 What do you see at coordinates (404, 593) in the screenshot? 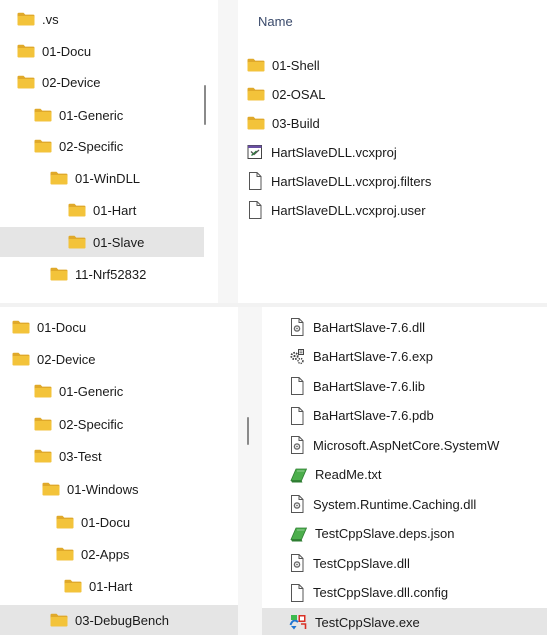
I see `bottom-file-item-testcppslave-dll-config: TestCppSlave.dll.config` at bounding box center [404, 593].